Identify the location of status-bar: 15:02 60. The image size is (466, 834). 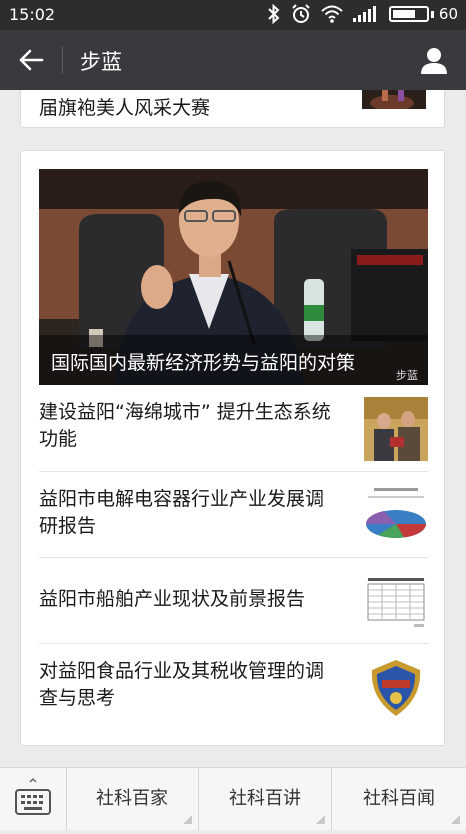
(233, 15).